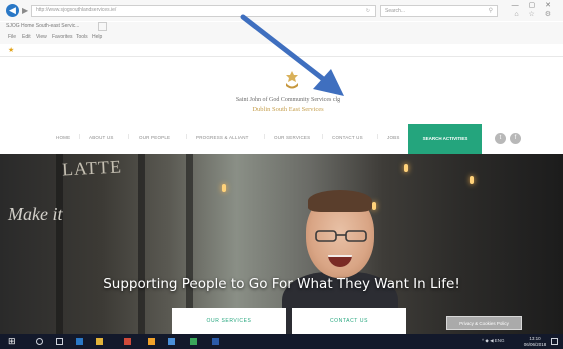 The height and width of the screenshot is (349, 563). What do you see at coordinates (35, 214) in the screenshot?
I see `cafe-sign-slogan: Make it` at bounding box center [35, 214].